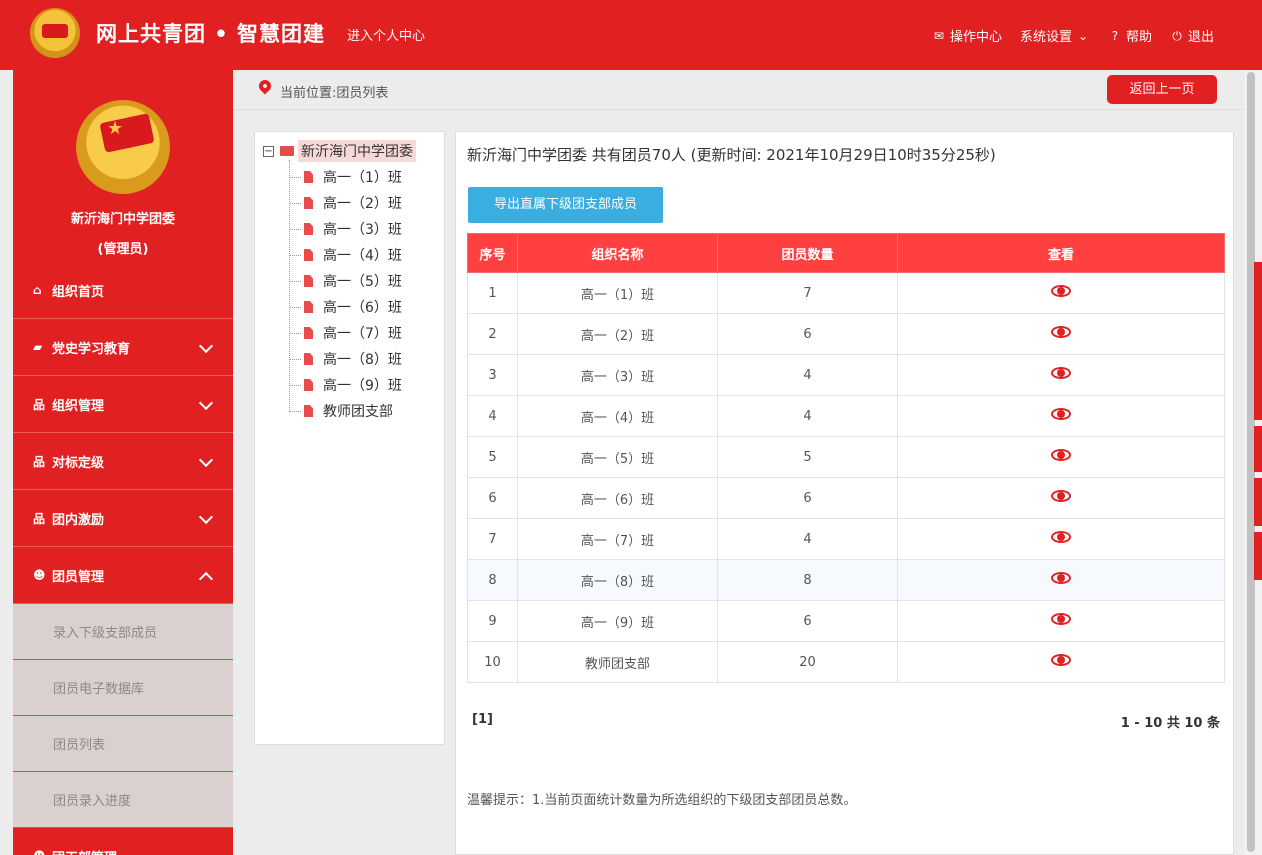  Describe the element at coordinates (123, 518) in the screenshot. I see `menu-item-incentive: 品 团内激励` at that location.